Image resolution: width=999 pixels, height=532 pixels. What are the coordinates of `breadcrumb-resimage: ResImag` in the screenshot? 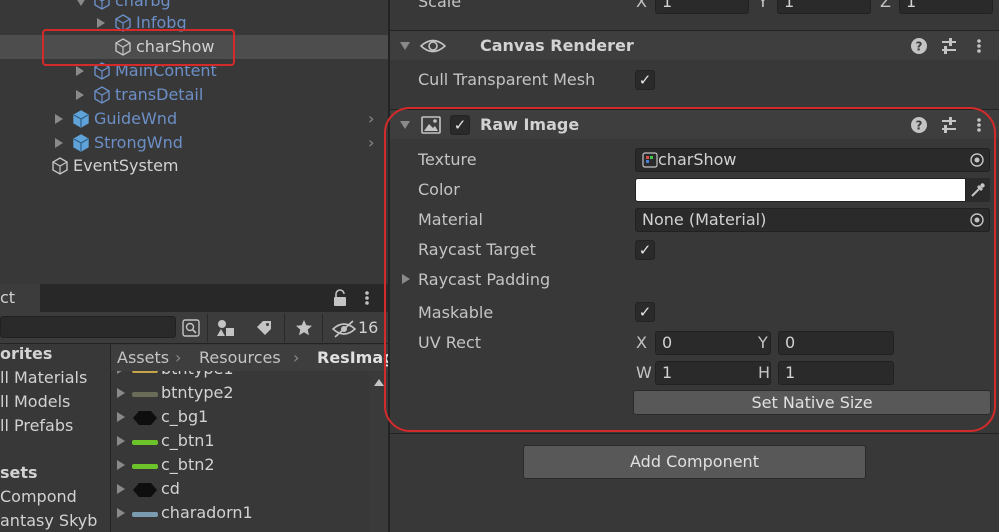 It's located at (352, 358).